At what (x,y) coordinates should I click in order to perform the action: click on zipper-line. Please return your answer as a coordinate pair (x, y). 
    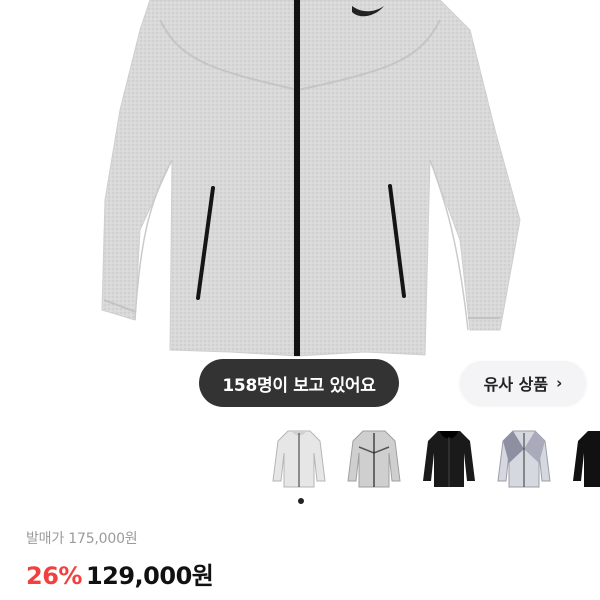
    Looking at the image, I should click on (297, 178).